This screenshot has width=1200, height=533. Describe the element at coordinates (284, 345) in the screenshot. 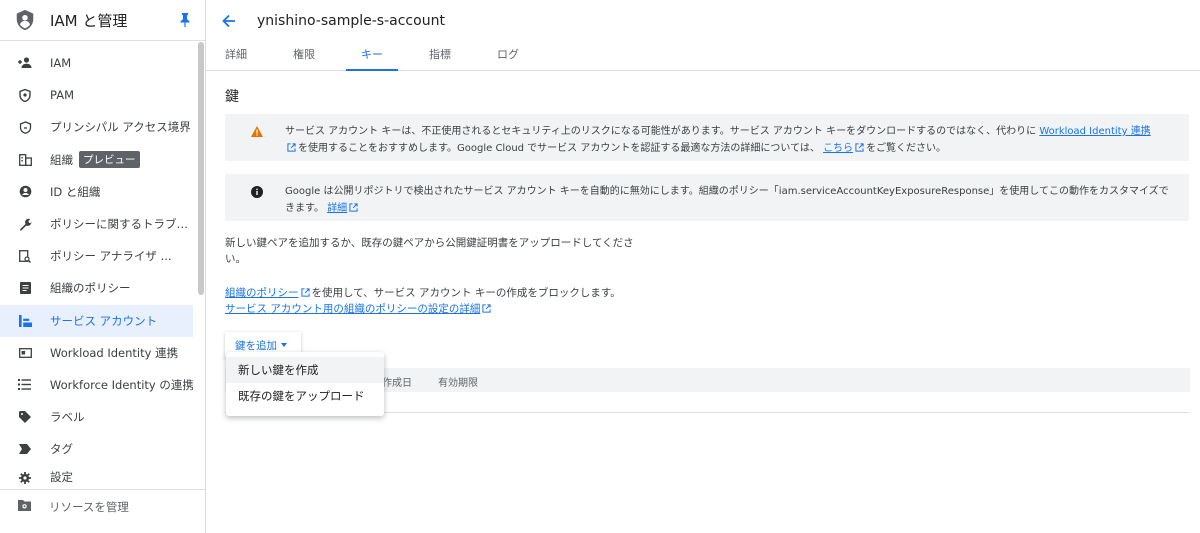

I see `caret-down-icon` at that location.